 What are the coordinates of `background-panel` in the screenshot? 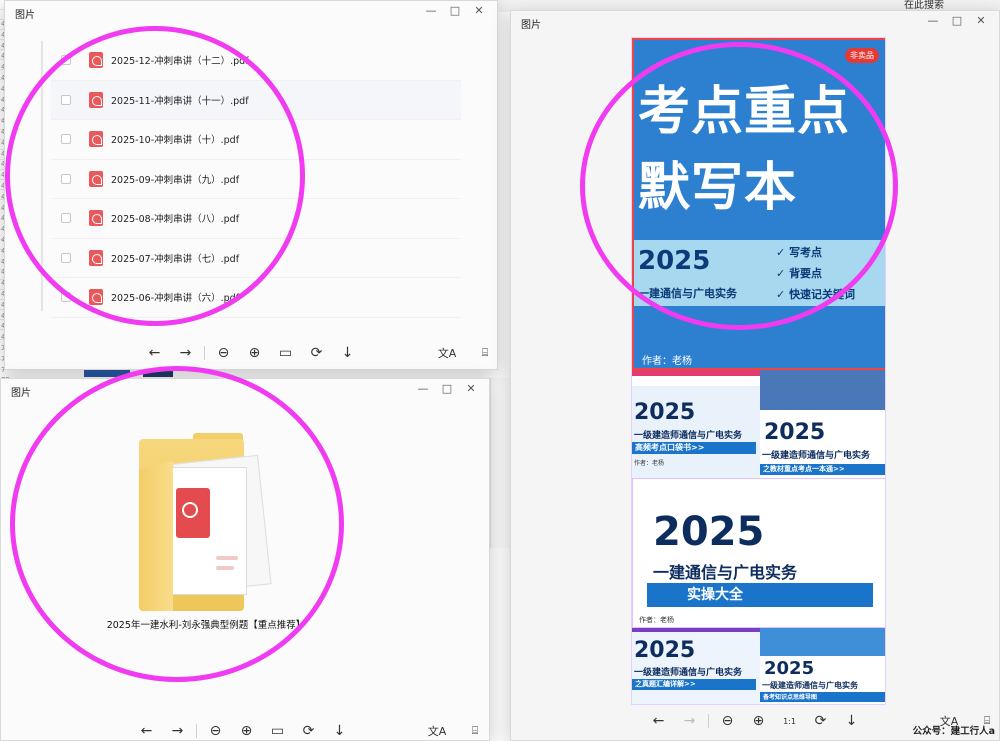 It's located at (500, 463).